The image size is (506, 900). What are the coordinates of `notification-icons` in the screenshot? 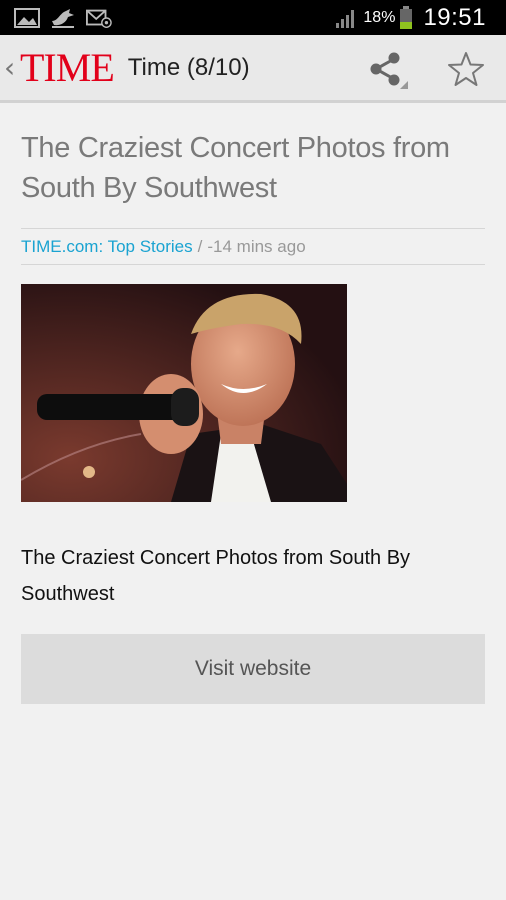 It's located at (56, 18).